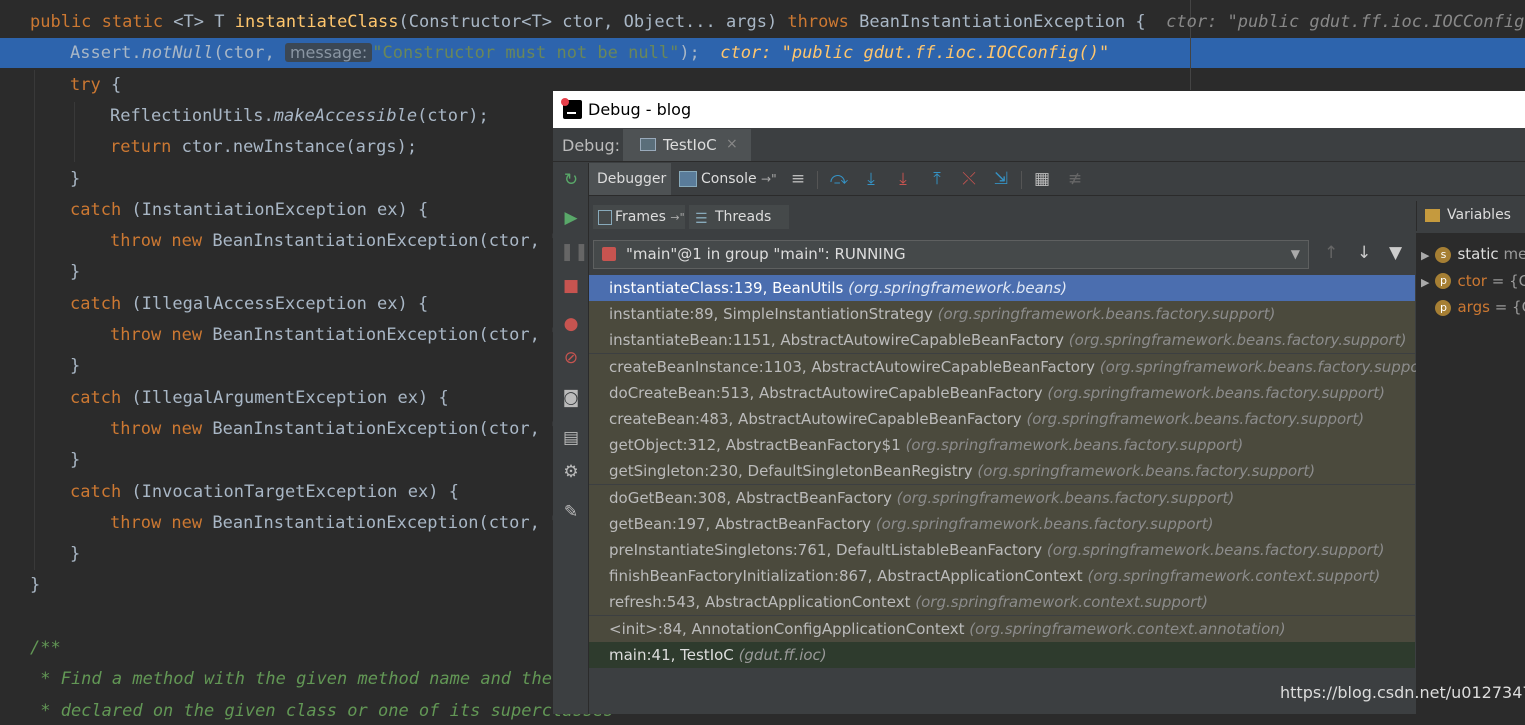  What do you see at coordinates (700, 53) in the screenshot?
I see `code-token: );` at bounding box center [700, 53].